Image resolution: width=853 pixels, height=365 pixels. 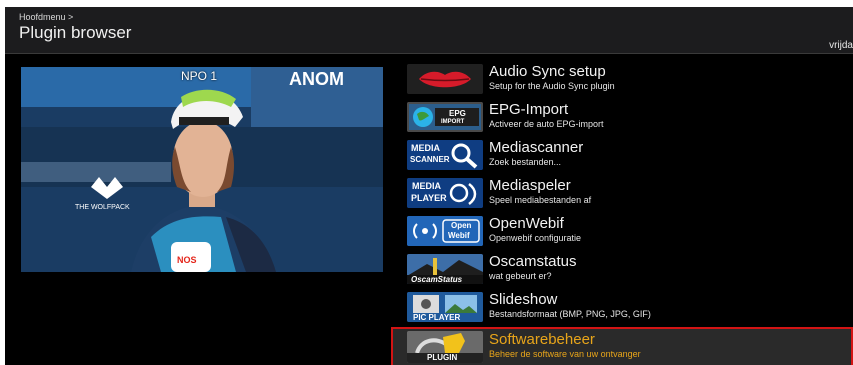 What do you see at coordinates (316, 79) in the screenshot?
I see `svg-text: ANOM` at bounding box center [316, 79].